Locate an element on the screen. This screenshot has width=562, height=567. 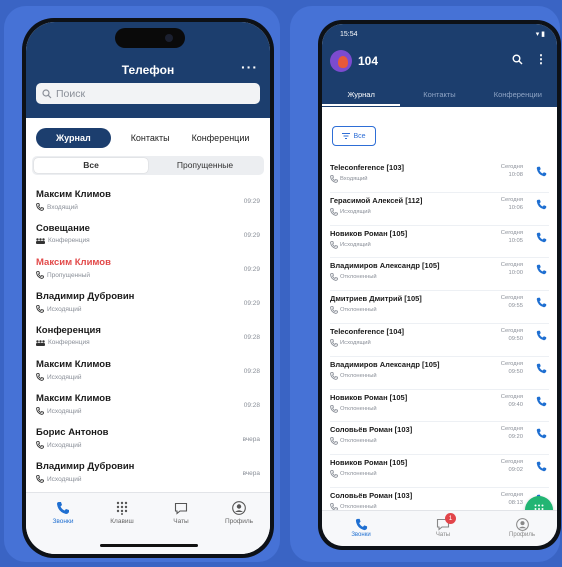
call-type-label: Входящий is located at coordinates (62, 207).